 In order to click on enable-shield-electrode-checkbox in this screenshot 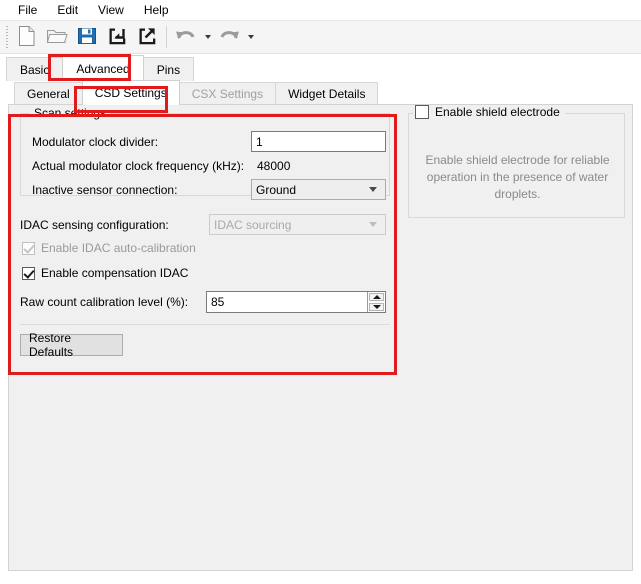, I will do `click(422, 112)`.